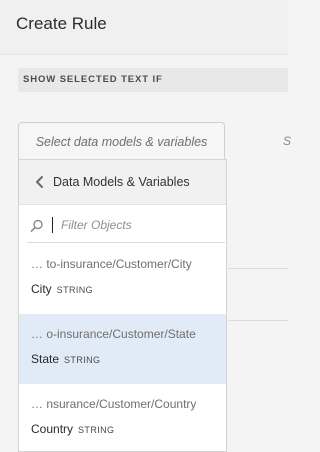 The height and width of the screenshot is (452, 320). What do you see at coordinates (137, 225) in the screenshot?
I see `filter-objects-input` at bounding box center [137, 225].